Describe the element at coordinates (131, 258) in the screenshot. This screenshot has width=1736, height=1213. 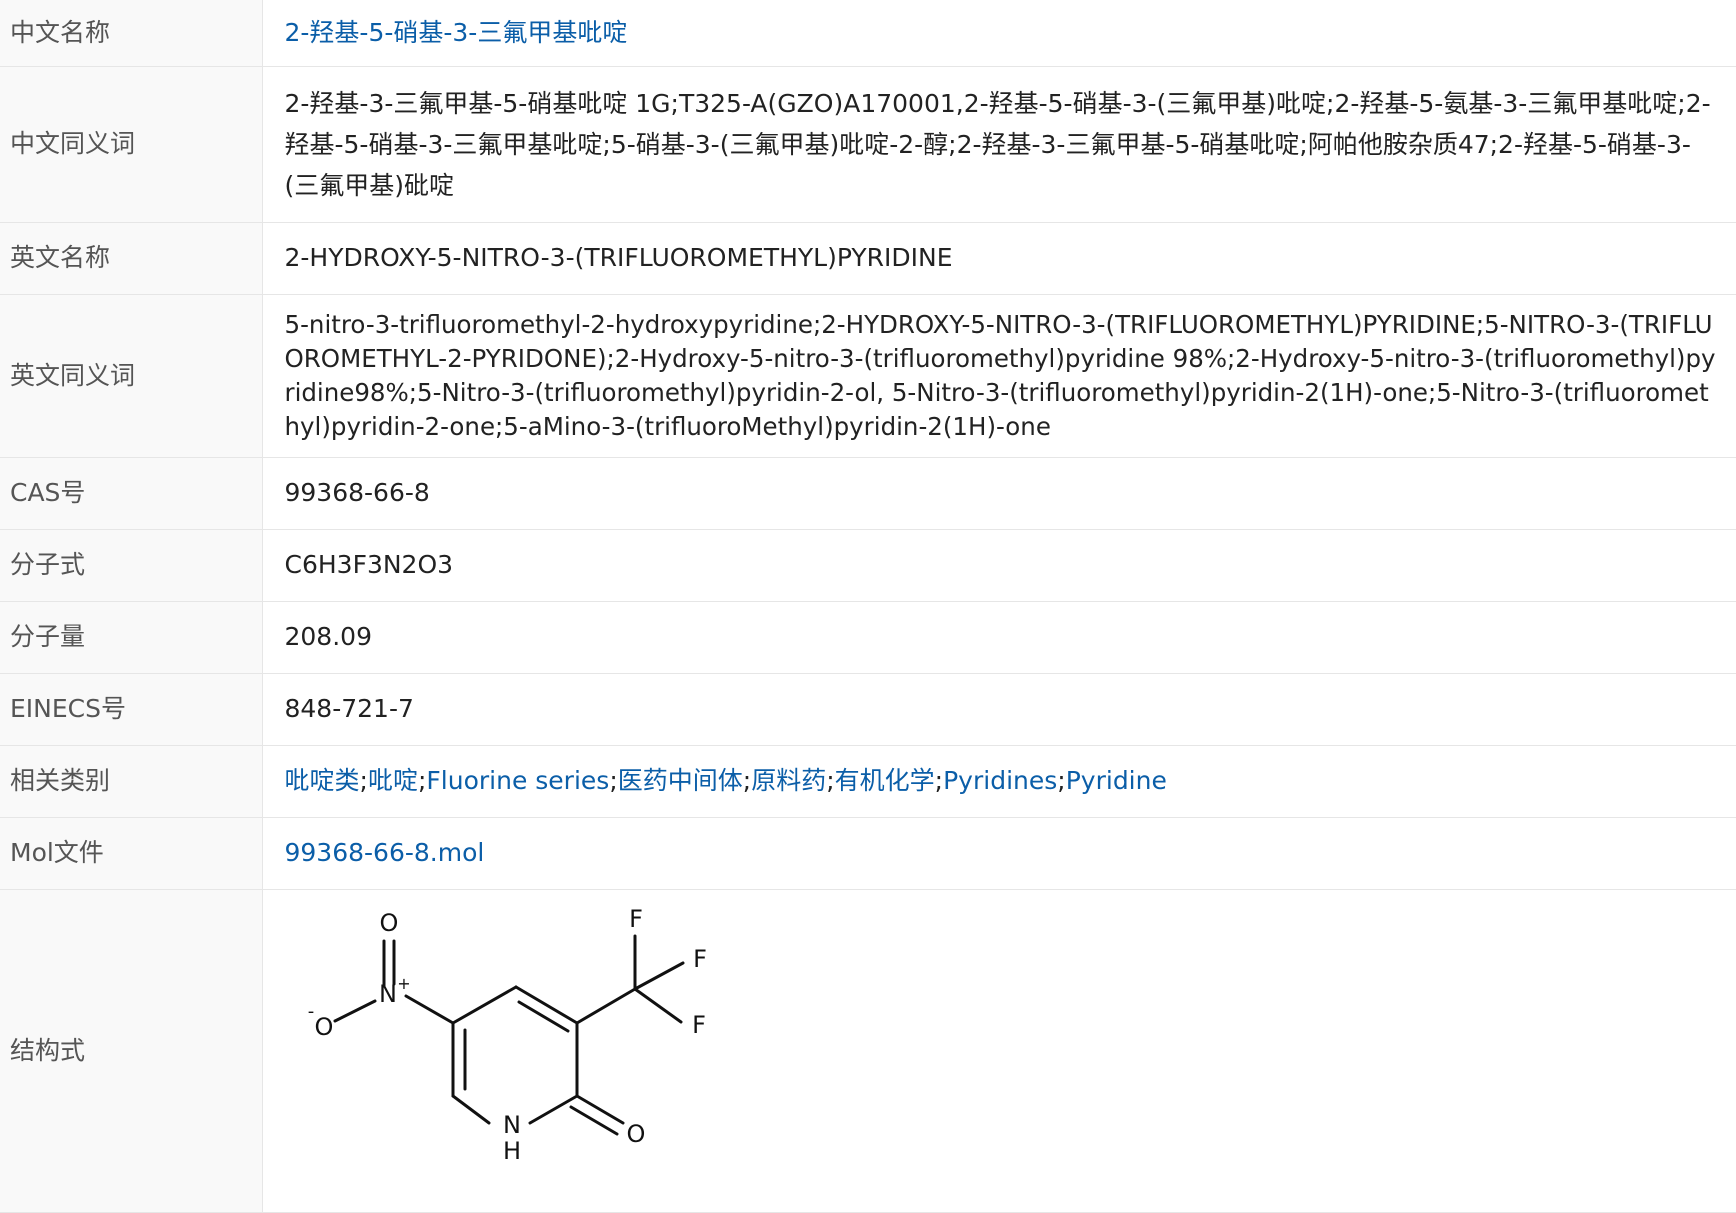
I see `row-label-en-name: 英文名称` at that location.